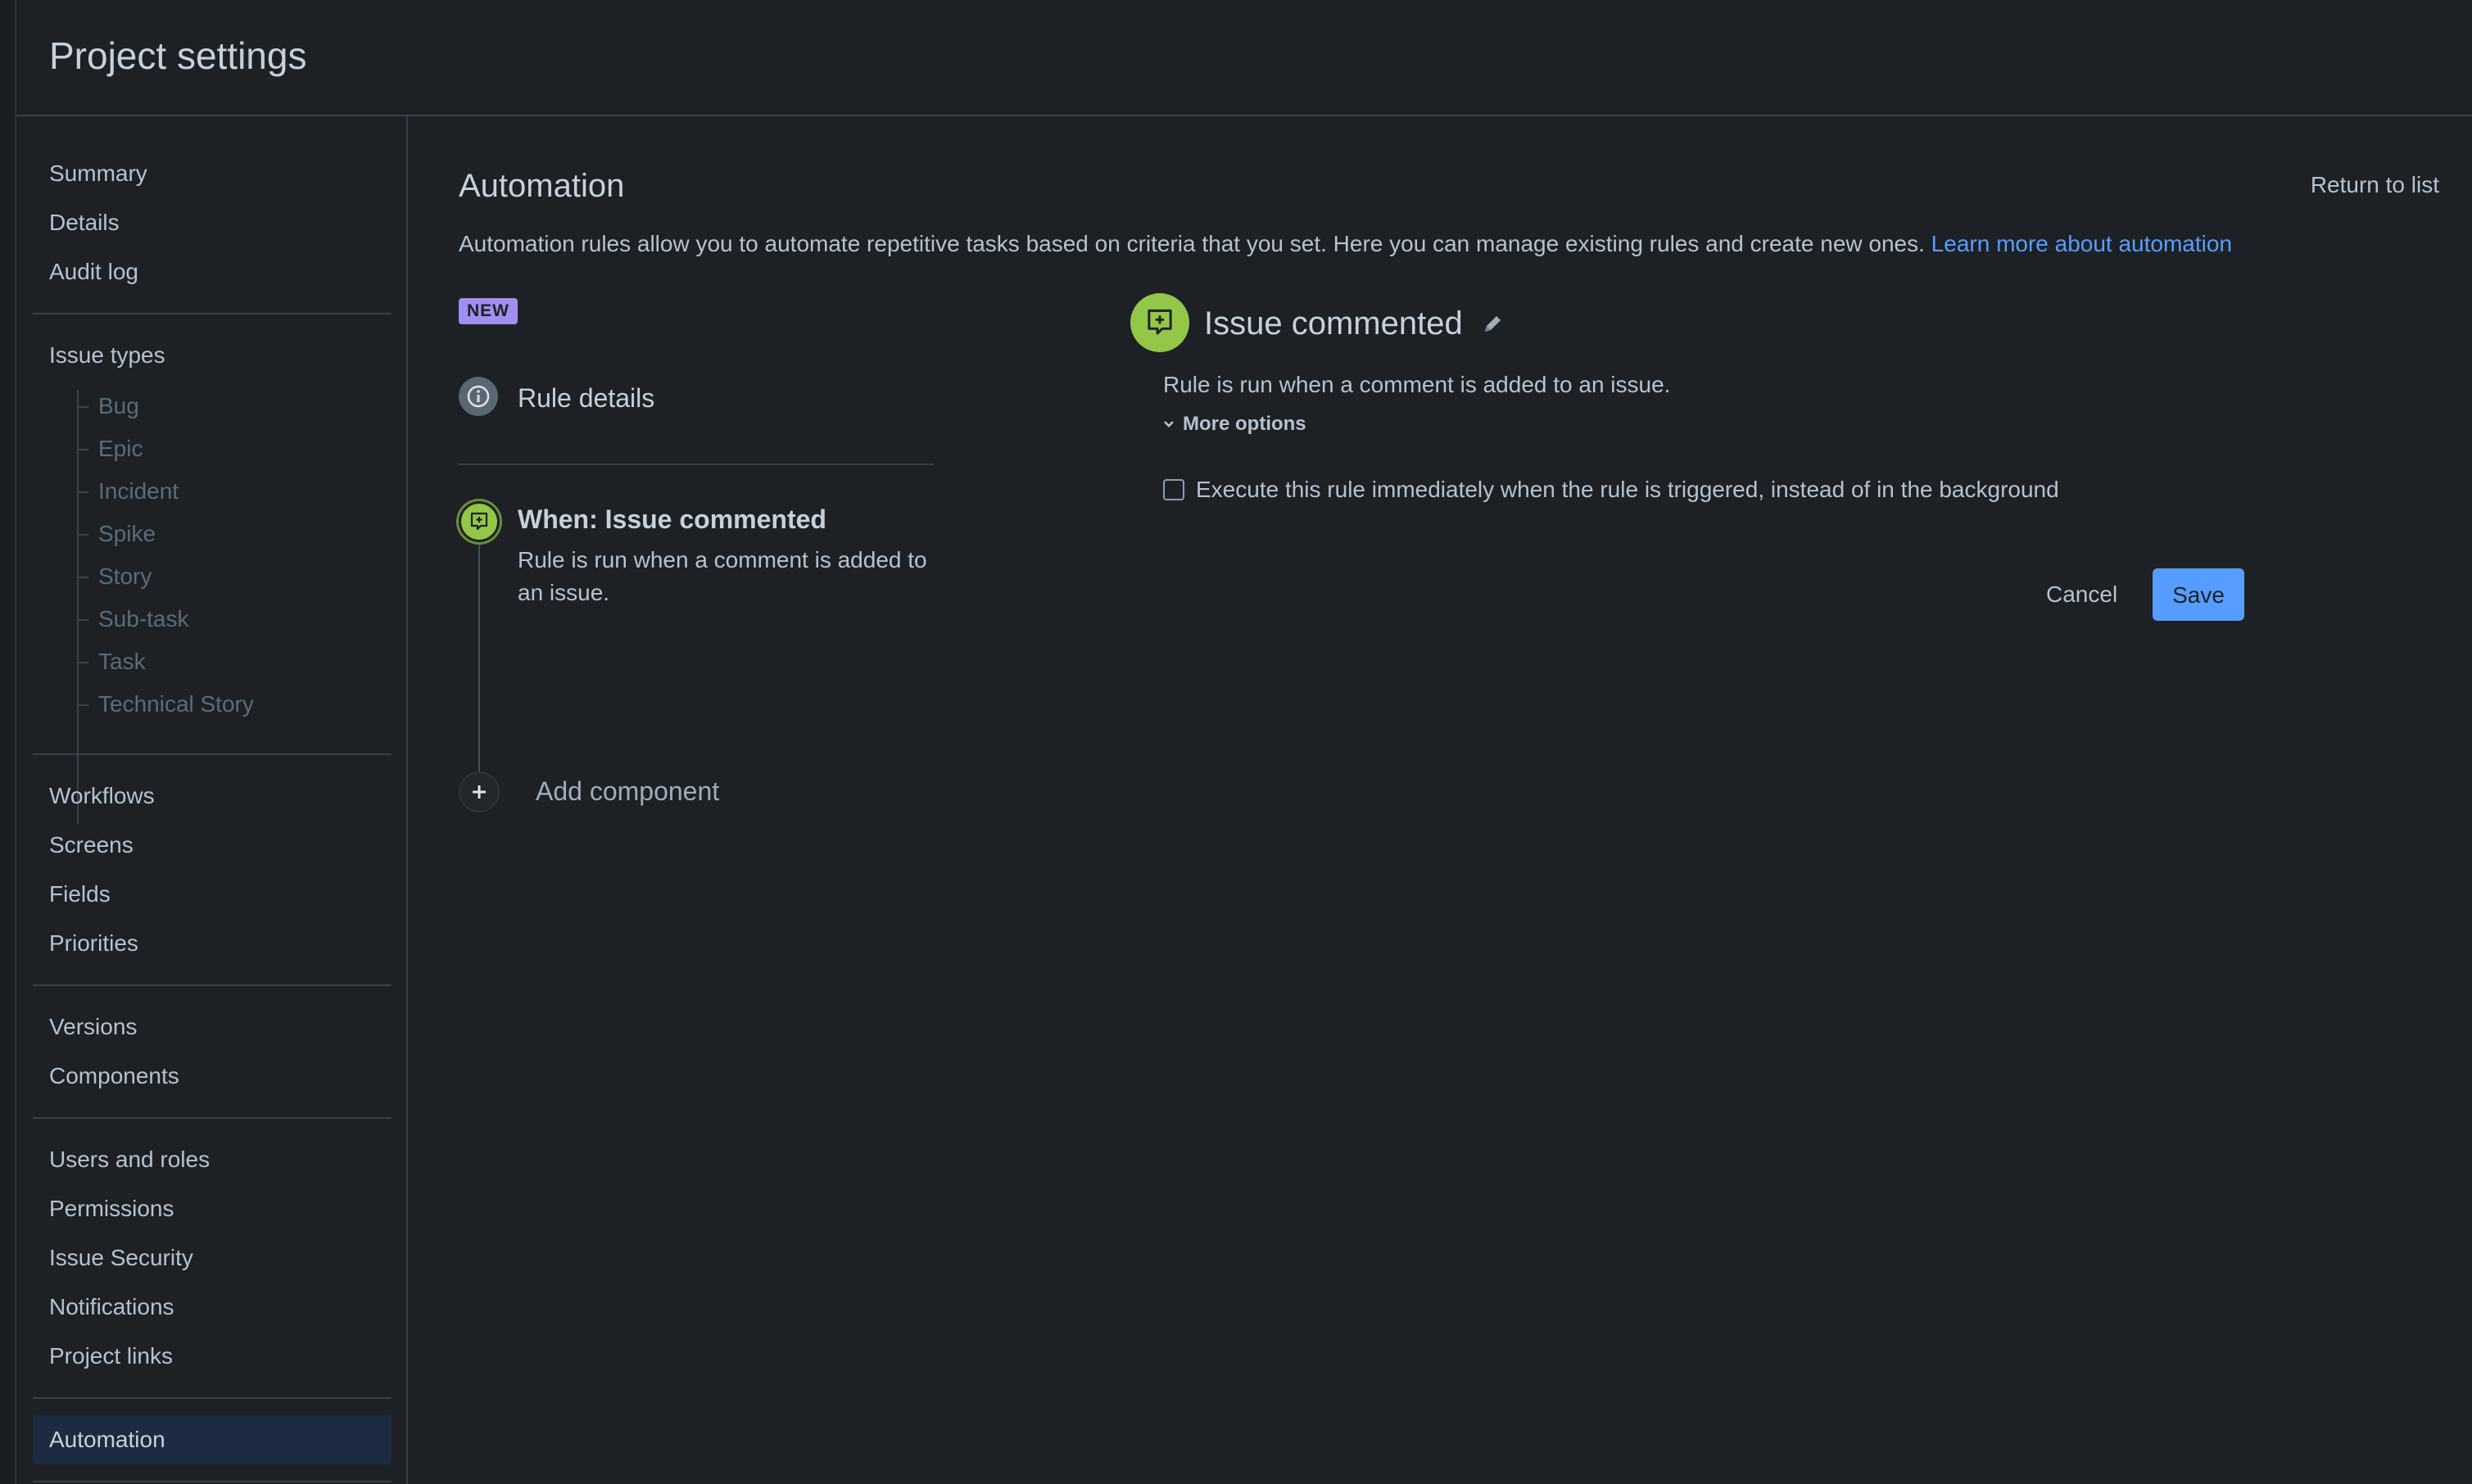 The width and height of the screenshot is (2472, 1484). I want to click on more-options-label: More options, so click(1244, 424).